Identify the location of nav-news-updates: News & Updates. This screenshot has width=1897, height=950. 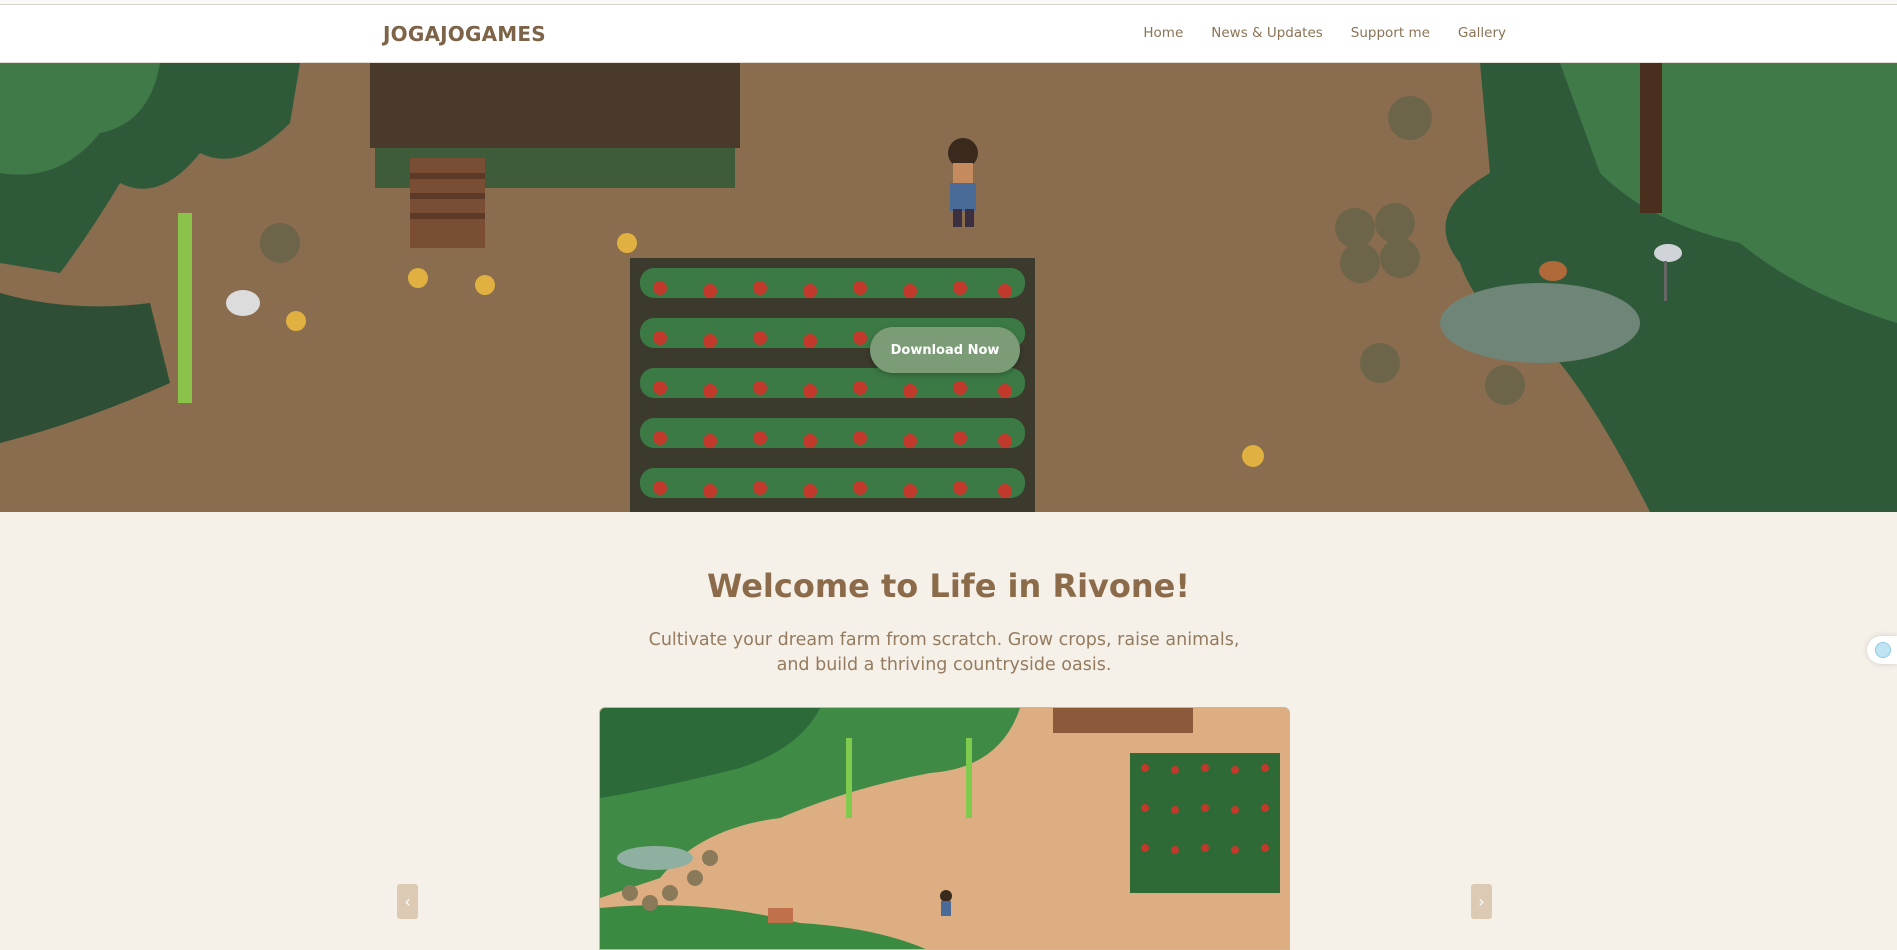
(1267, 33).